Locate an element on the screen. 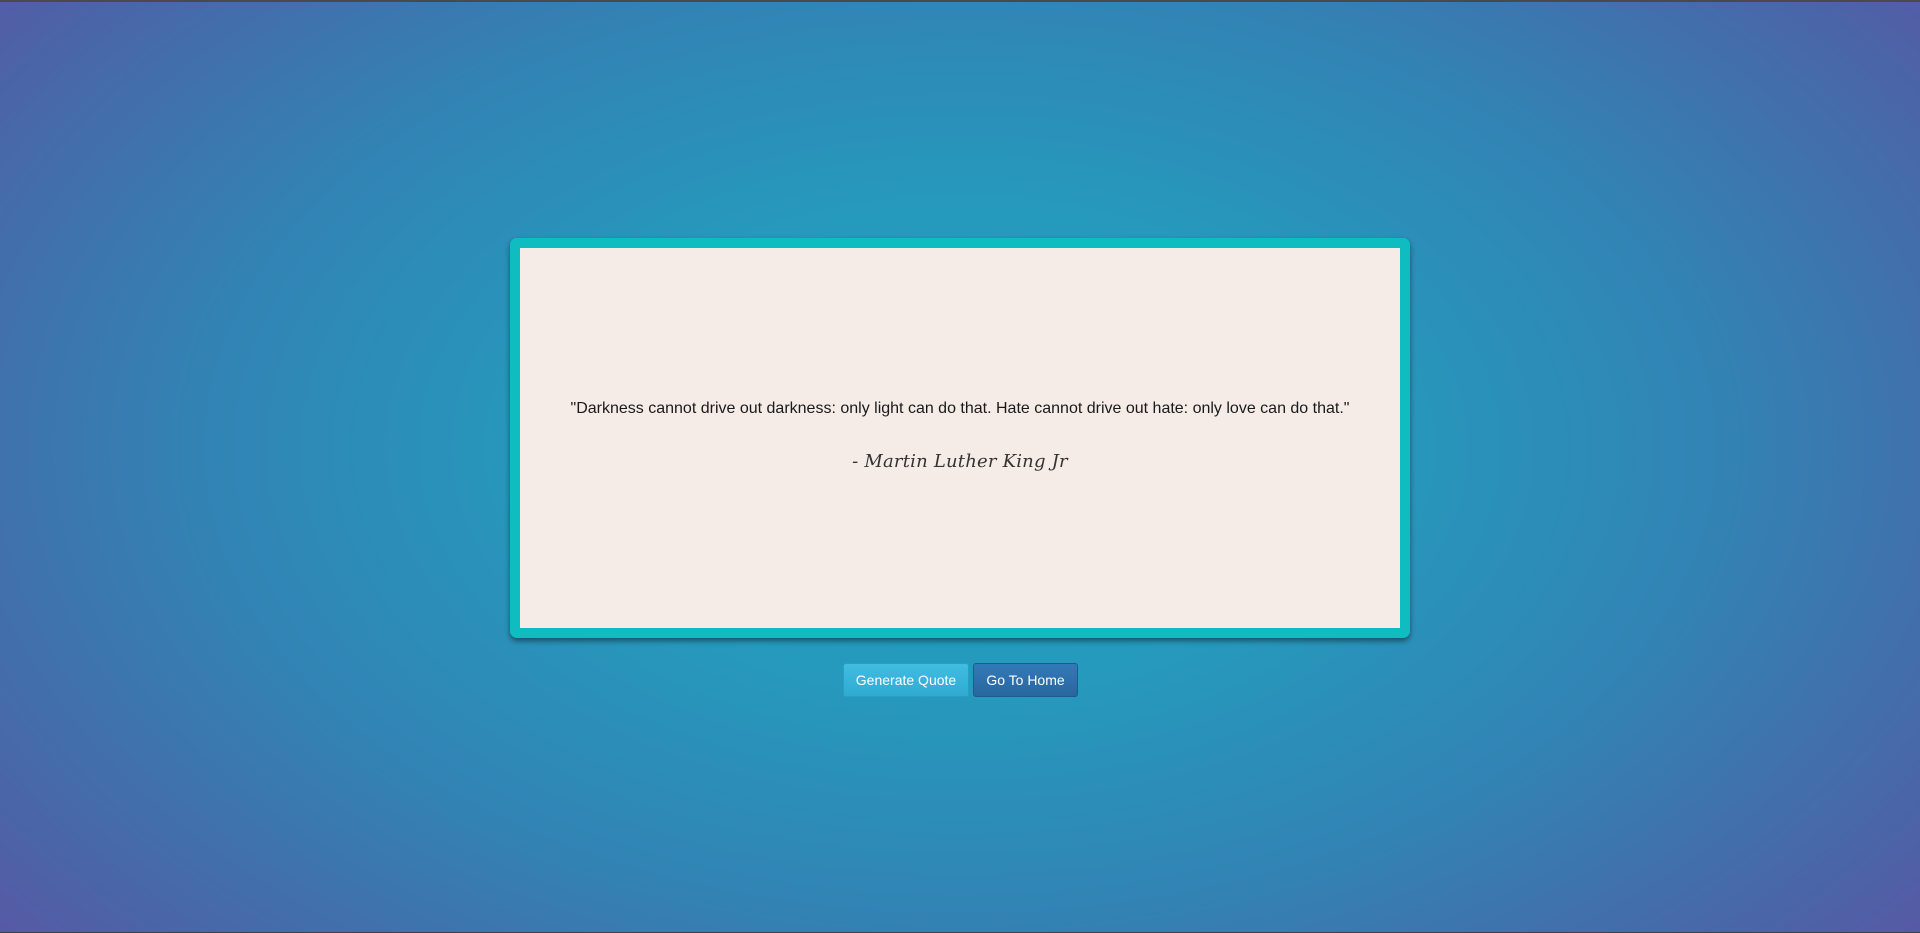  generate-quote-button: Generate Quote is located at coordinates (906, 680).